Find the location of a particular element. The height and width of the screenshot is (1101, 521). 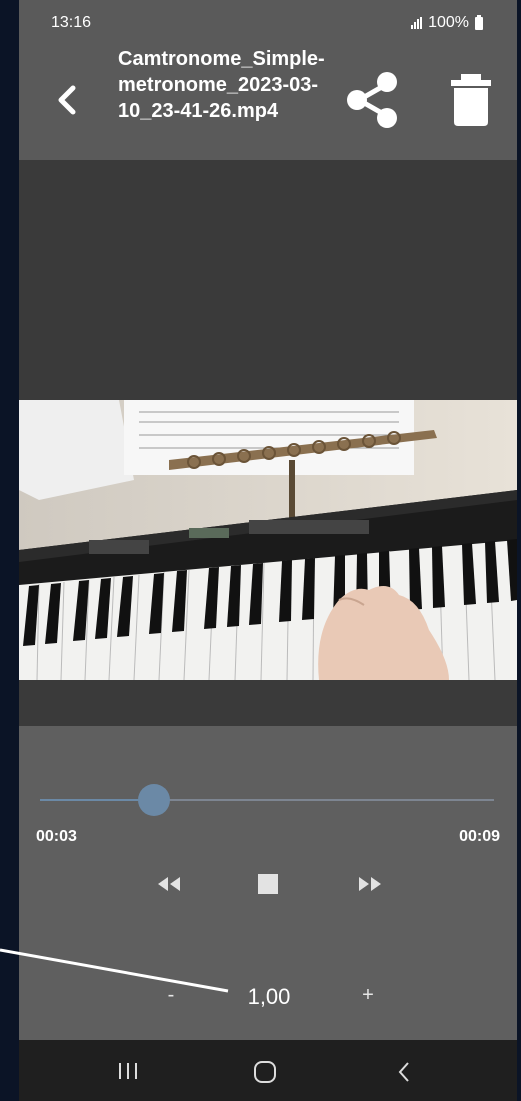

current-time: 00:03 is located at coordinates (56, 836).